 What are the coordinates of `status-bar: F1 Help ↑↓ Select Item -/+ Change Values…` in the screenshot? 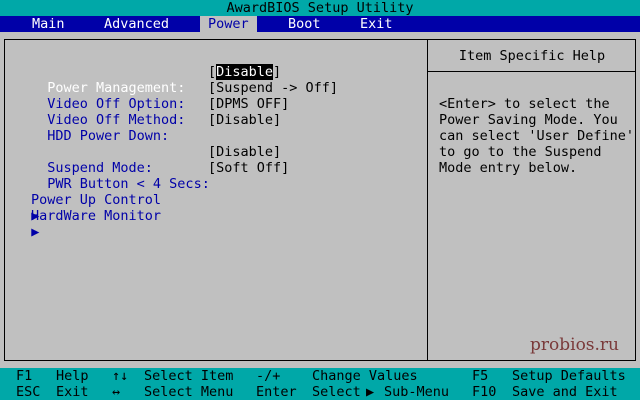 It's located at (320, 384).